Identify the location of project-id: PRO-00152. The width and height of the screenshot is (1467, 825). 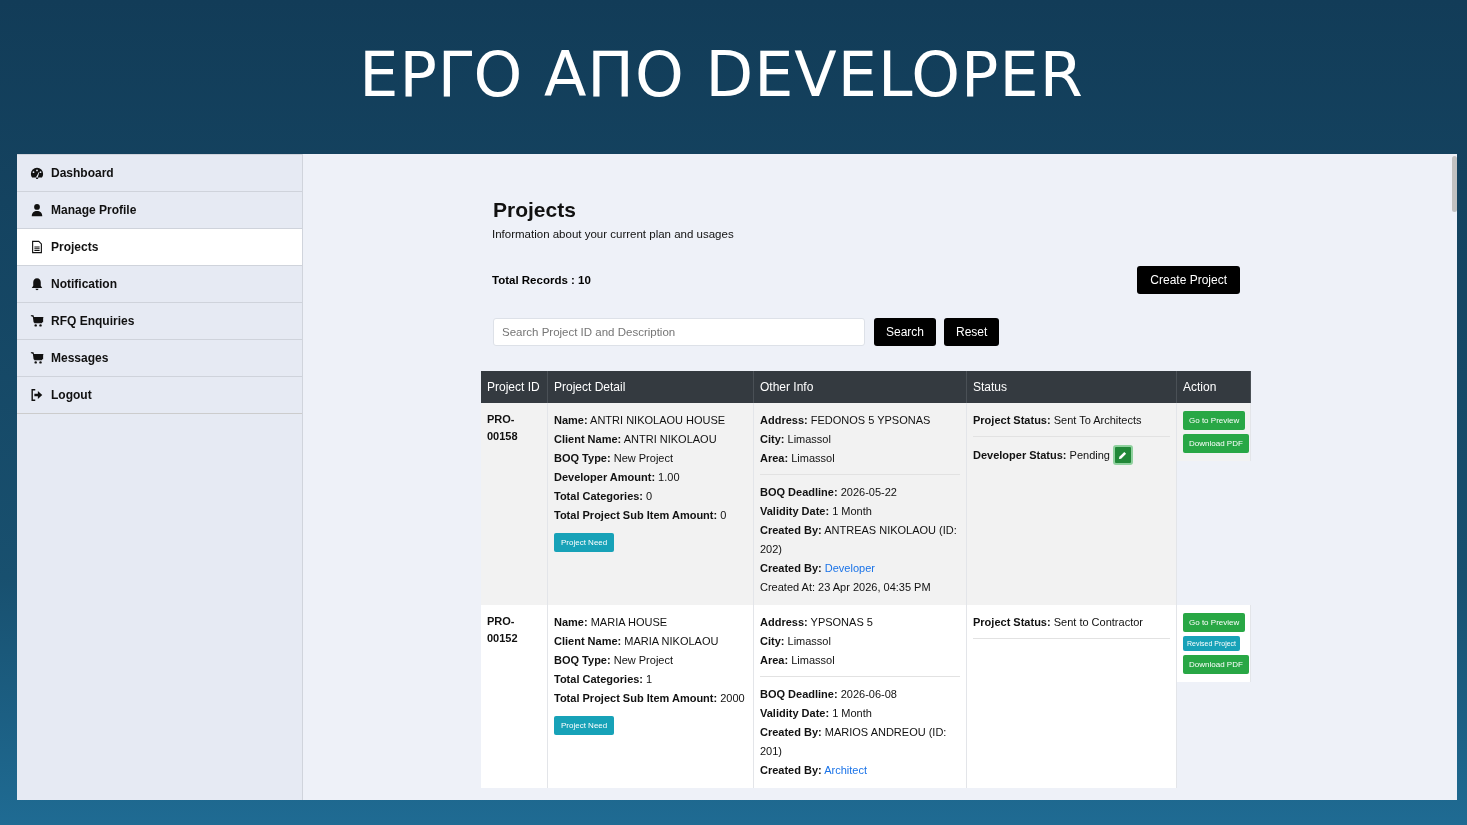
(503, 630).